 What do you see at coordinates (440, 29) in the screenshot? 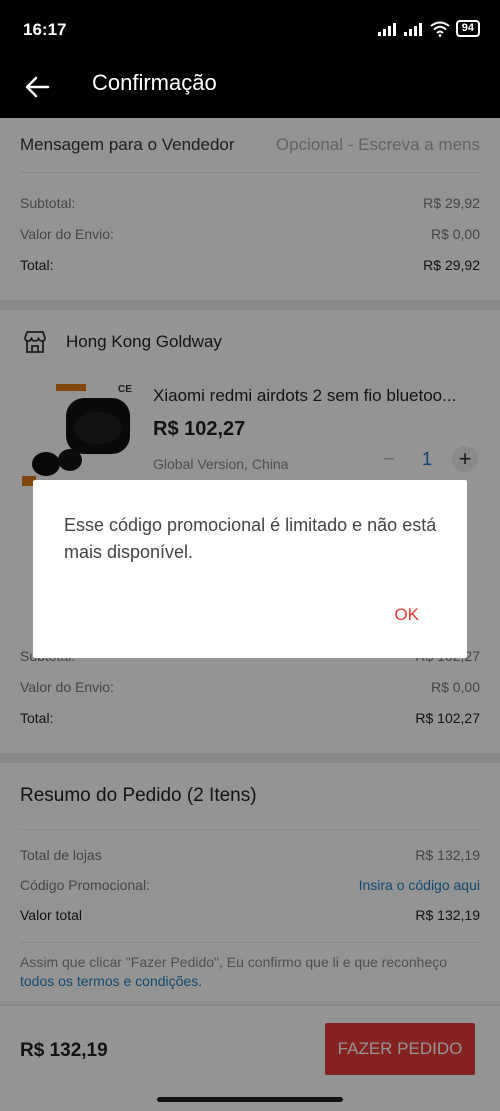
I see `wifi-icon` at bounding box center [440, 29].